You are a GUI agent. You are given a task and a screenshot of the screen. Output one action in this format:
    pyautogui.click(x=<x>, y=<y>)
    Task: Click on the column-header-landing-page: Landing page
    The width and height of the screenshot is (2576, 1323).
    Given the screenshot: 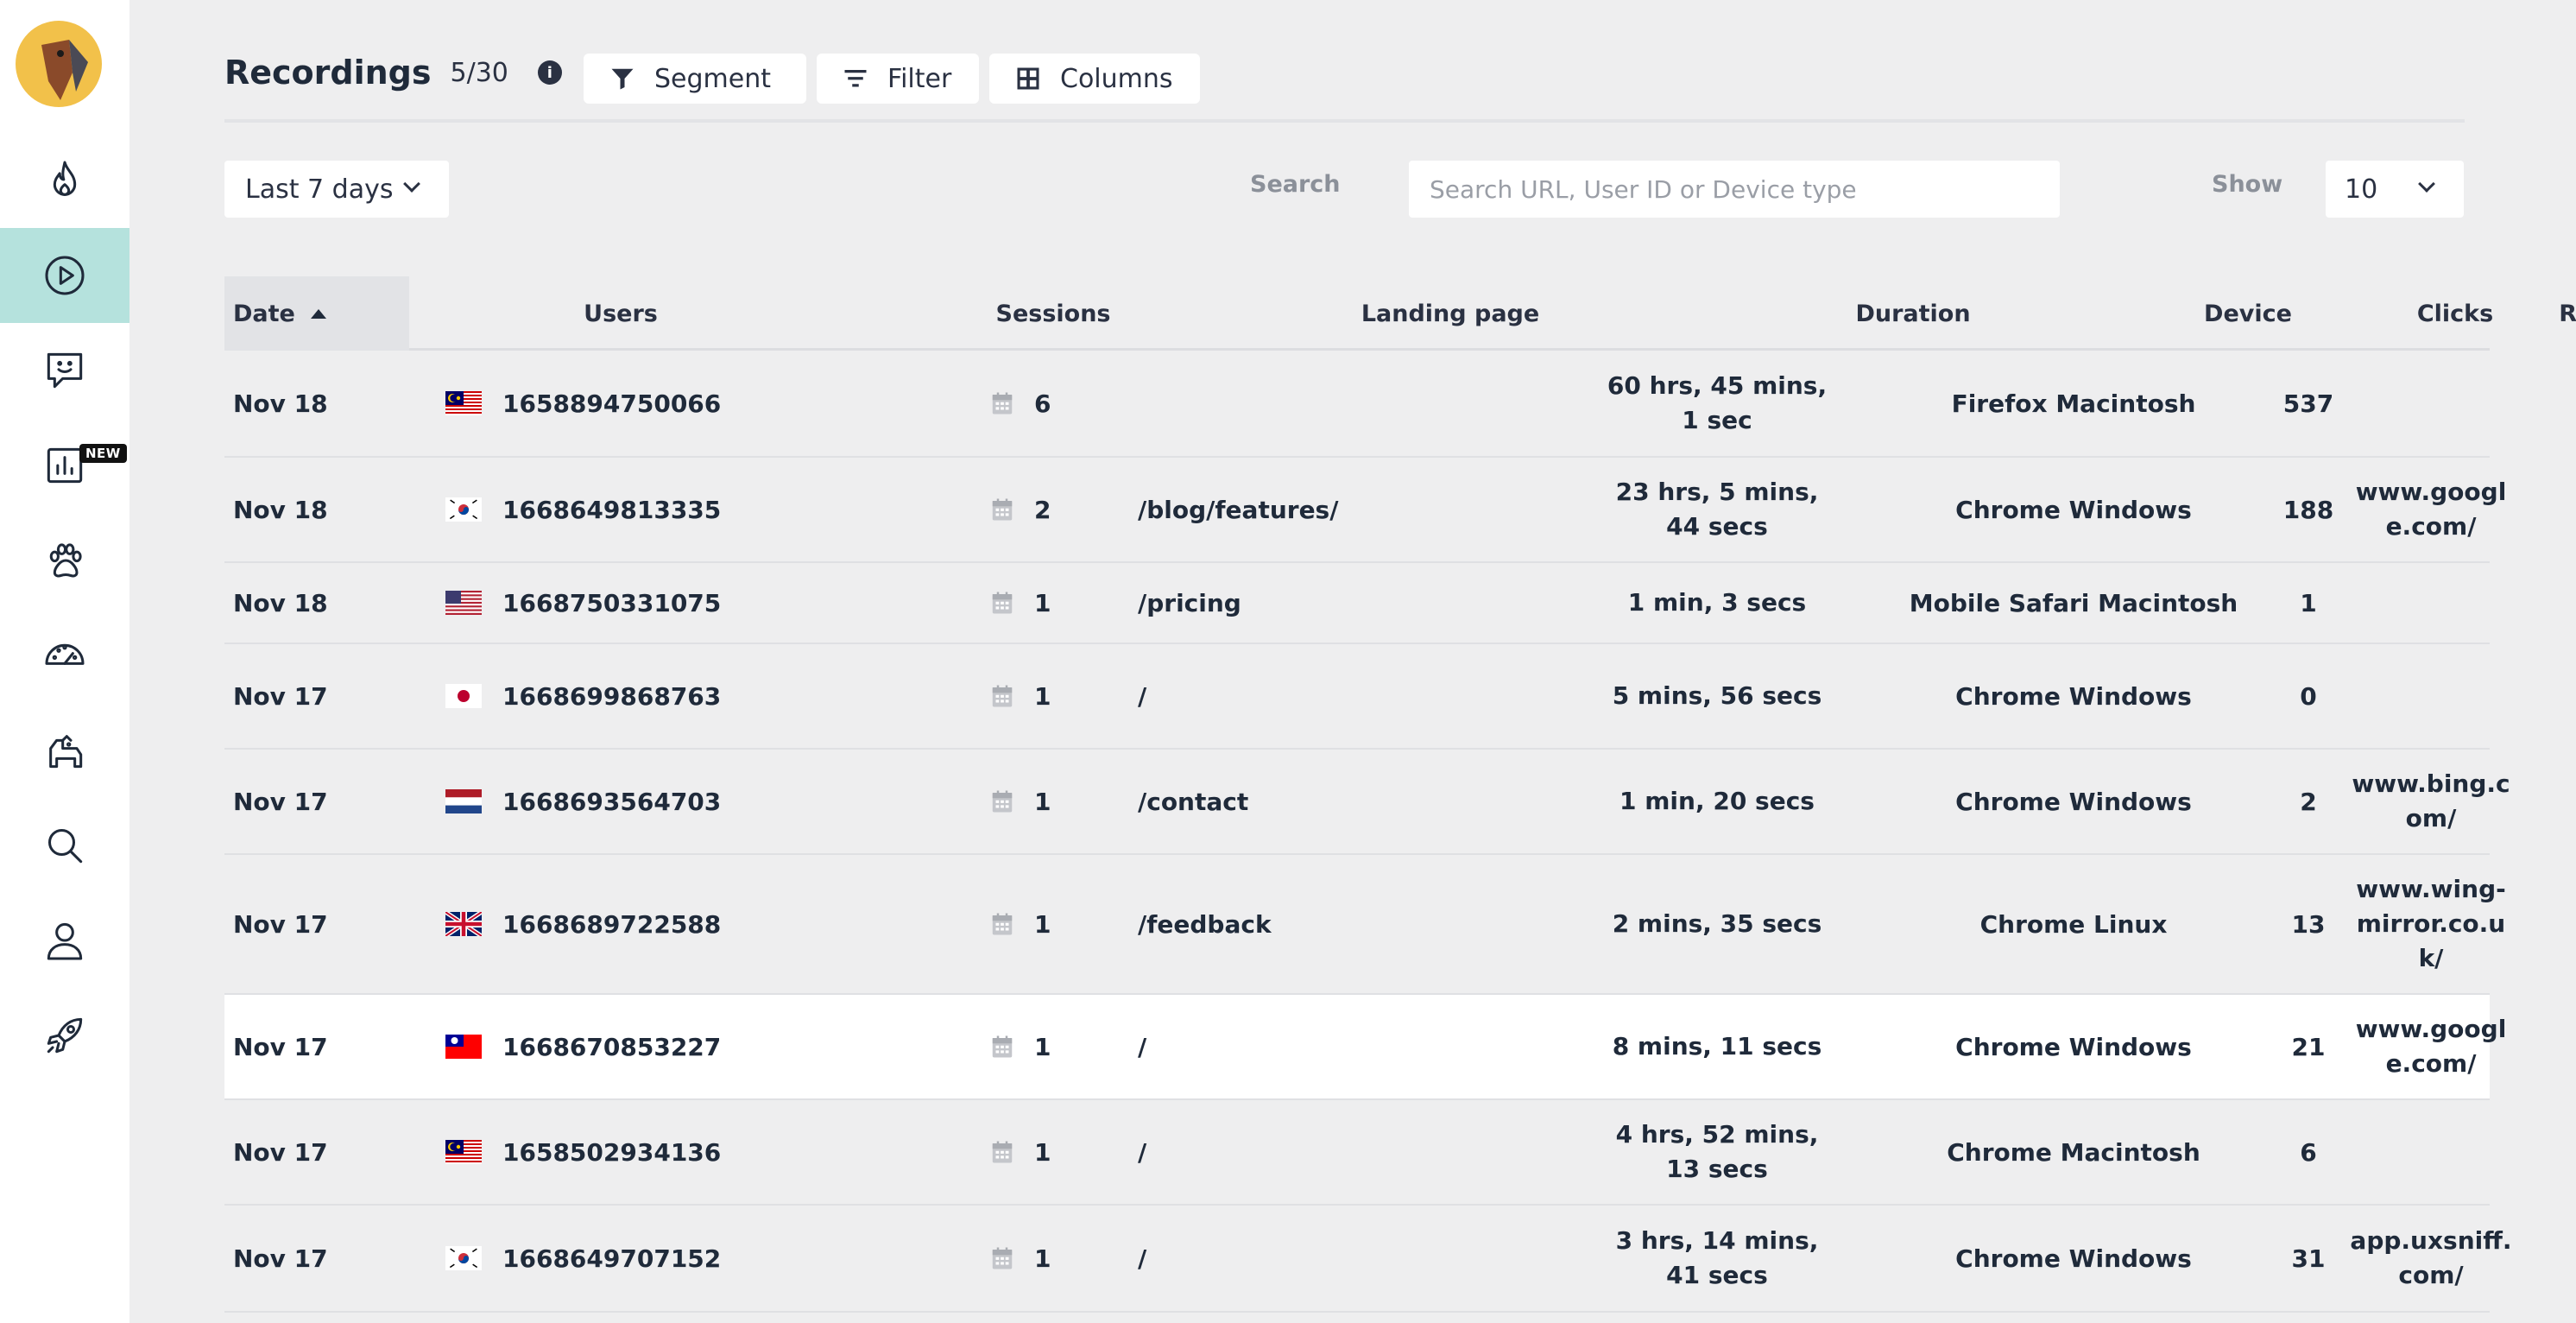 What is the action you would take?
    pyautogui.click(x=1450, y=313)
    